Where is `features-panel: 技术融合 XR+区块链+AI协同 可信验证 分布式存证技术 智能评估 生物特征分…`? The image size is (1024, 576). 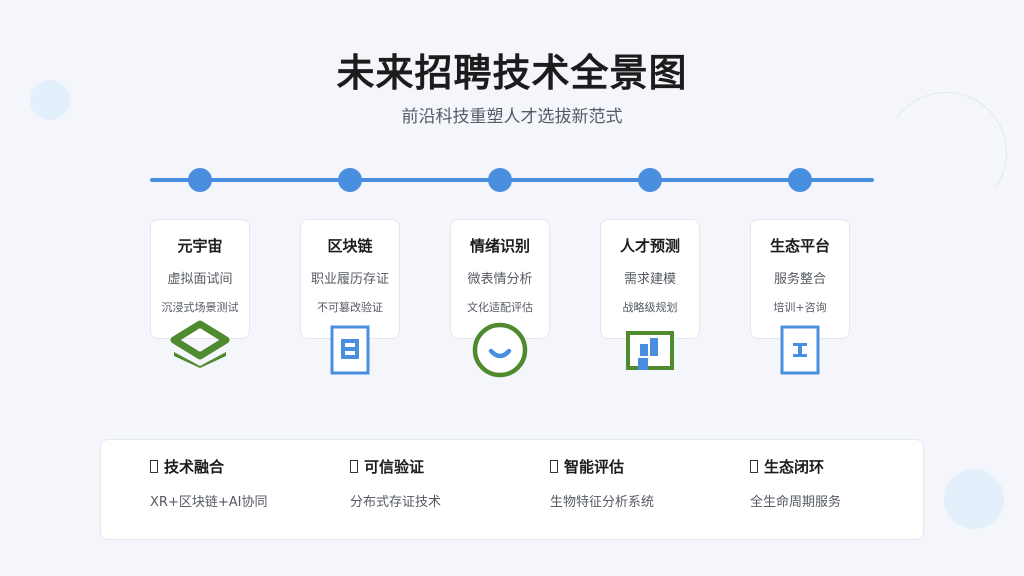
features-panel: 技术融合 XR+区块链+AI协同 可信验证 分布式存证技术 智能评估 生物特征分… is located at coordinates (512, 489).